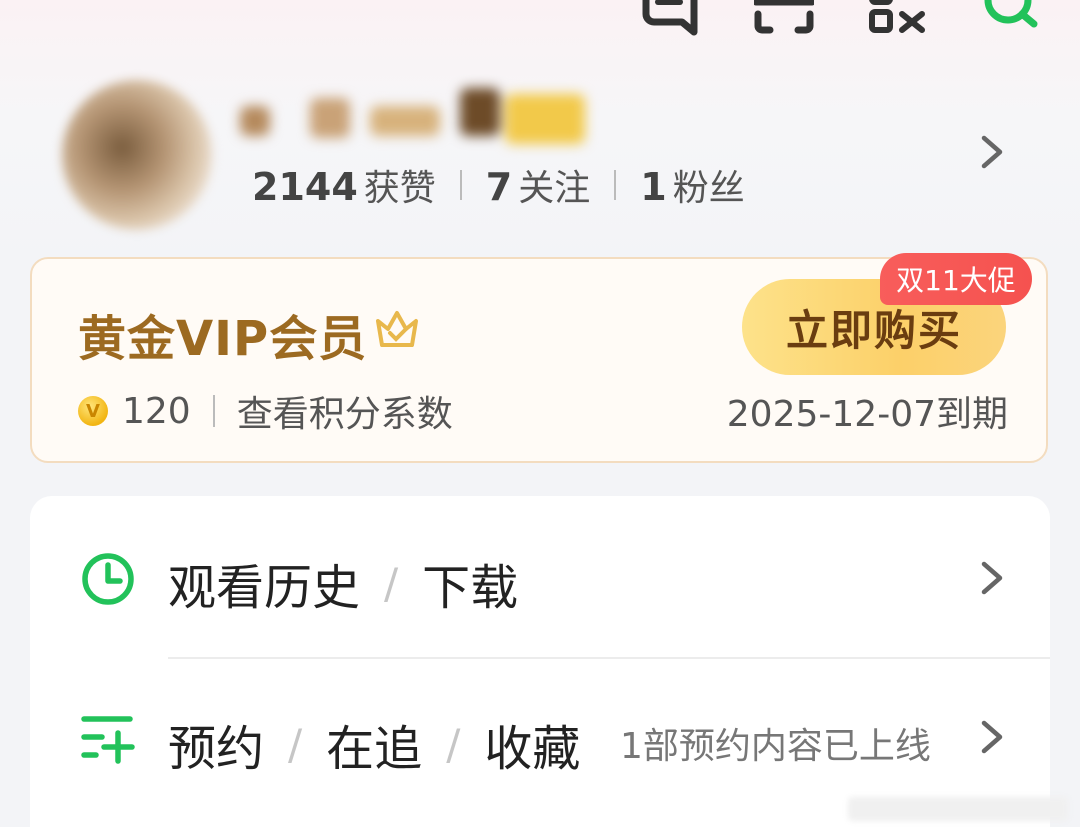 This screenshot has width=1080, height=827. What do you see at coordinates (653, 187) in the screenshot?
I see `followers-count: 1` at bounding box center [653, 187].